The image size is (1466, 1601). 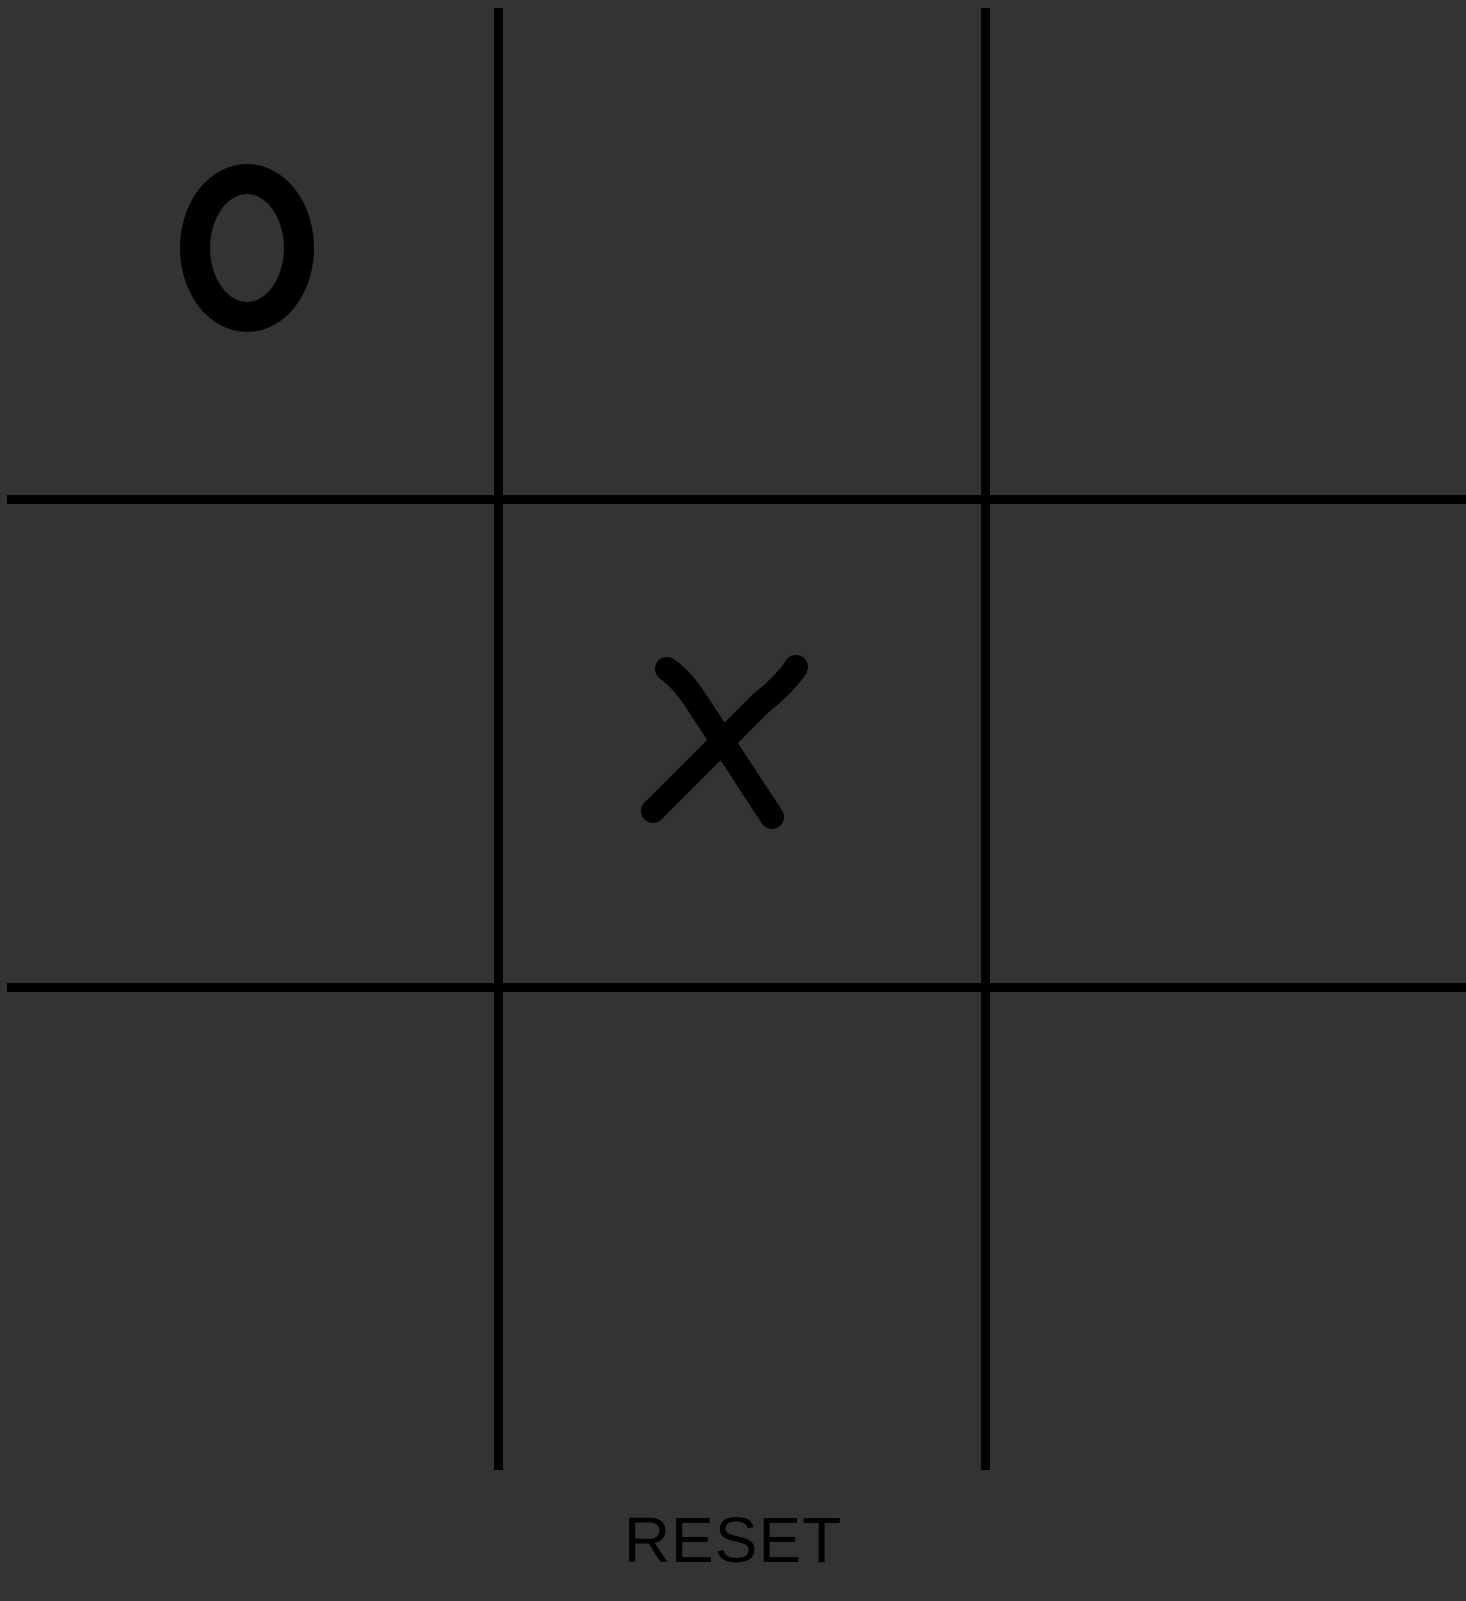 I want to click on reset-button: RESET, so click(x=733, y=1540).